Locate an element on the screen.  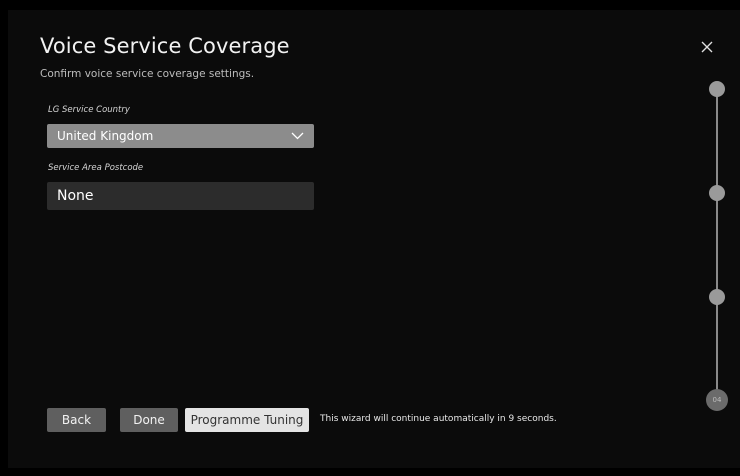
country-value: United Kingdom is located at coordinates (105, 136).